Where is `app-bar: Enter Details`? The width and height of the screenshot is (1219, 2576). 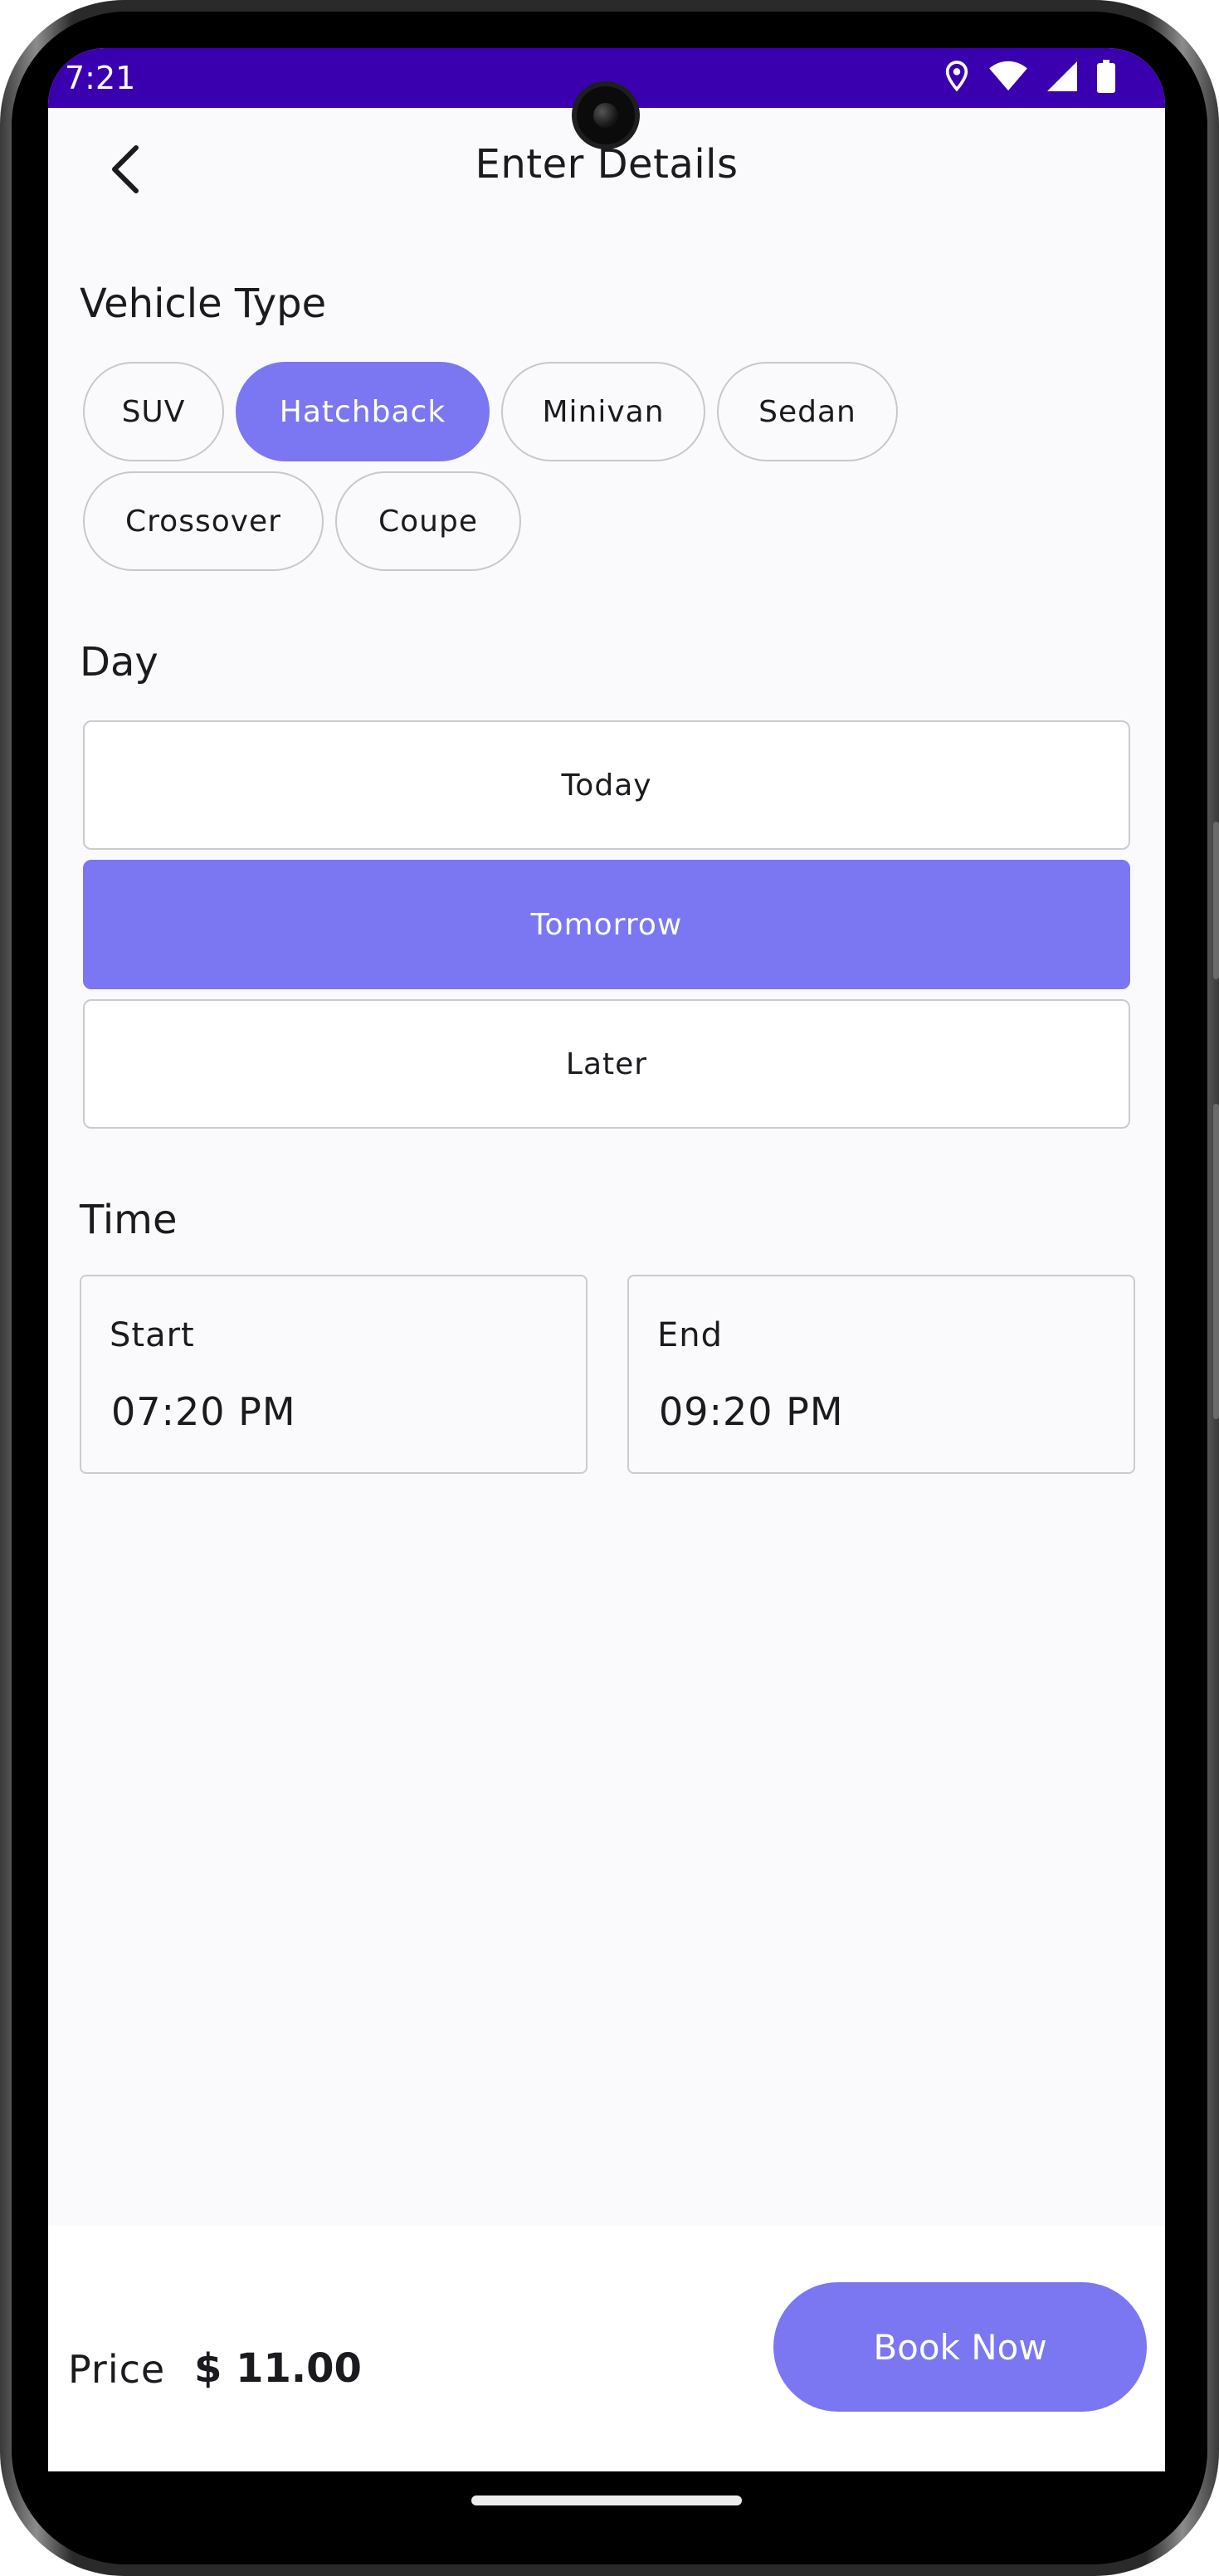
app-bar: Enter Details is located at coordinates (607, 166).